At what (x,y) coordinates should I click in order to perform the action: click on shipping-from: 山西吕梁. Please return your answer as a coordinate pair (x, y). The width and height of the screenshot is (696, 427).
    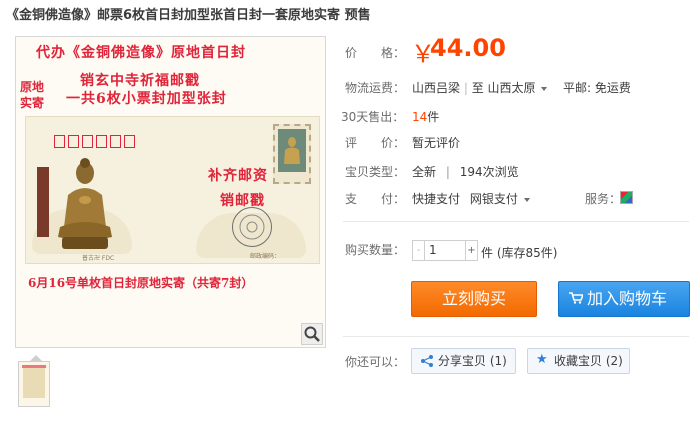
    Looking at the image, I should click on (436, 88).